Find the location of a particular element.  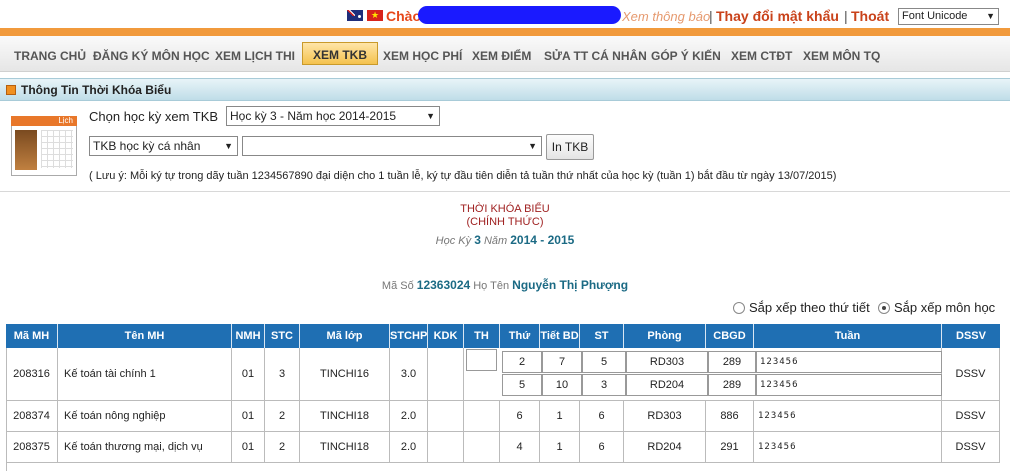

student-id: 12363024 is located at coordinates (443, 285).